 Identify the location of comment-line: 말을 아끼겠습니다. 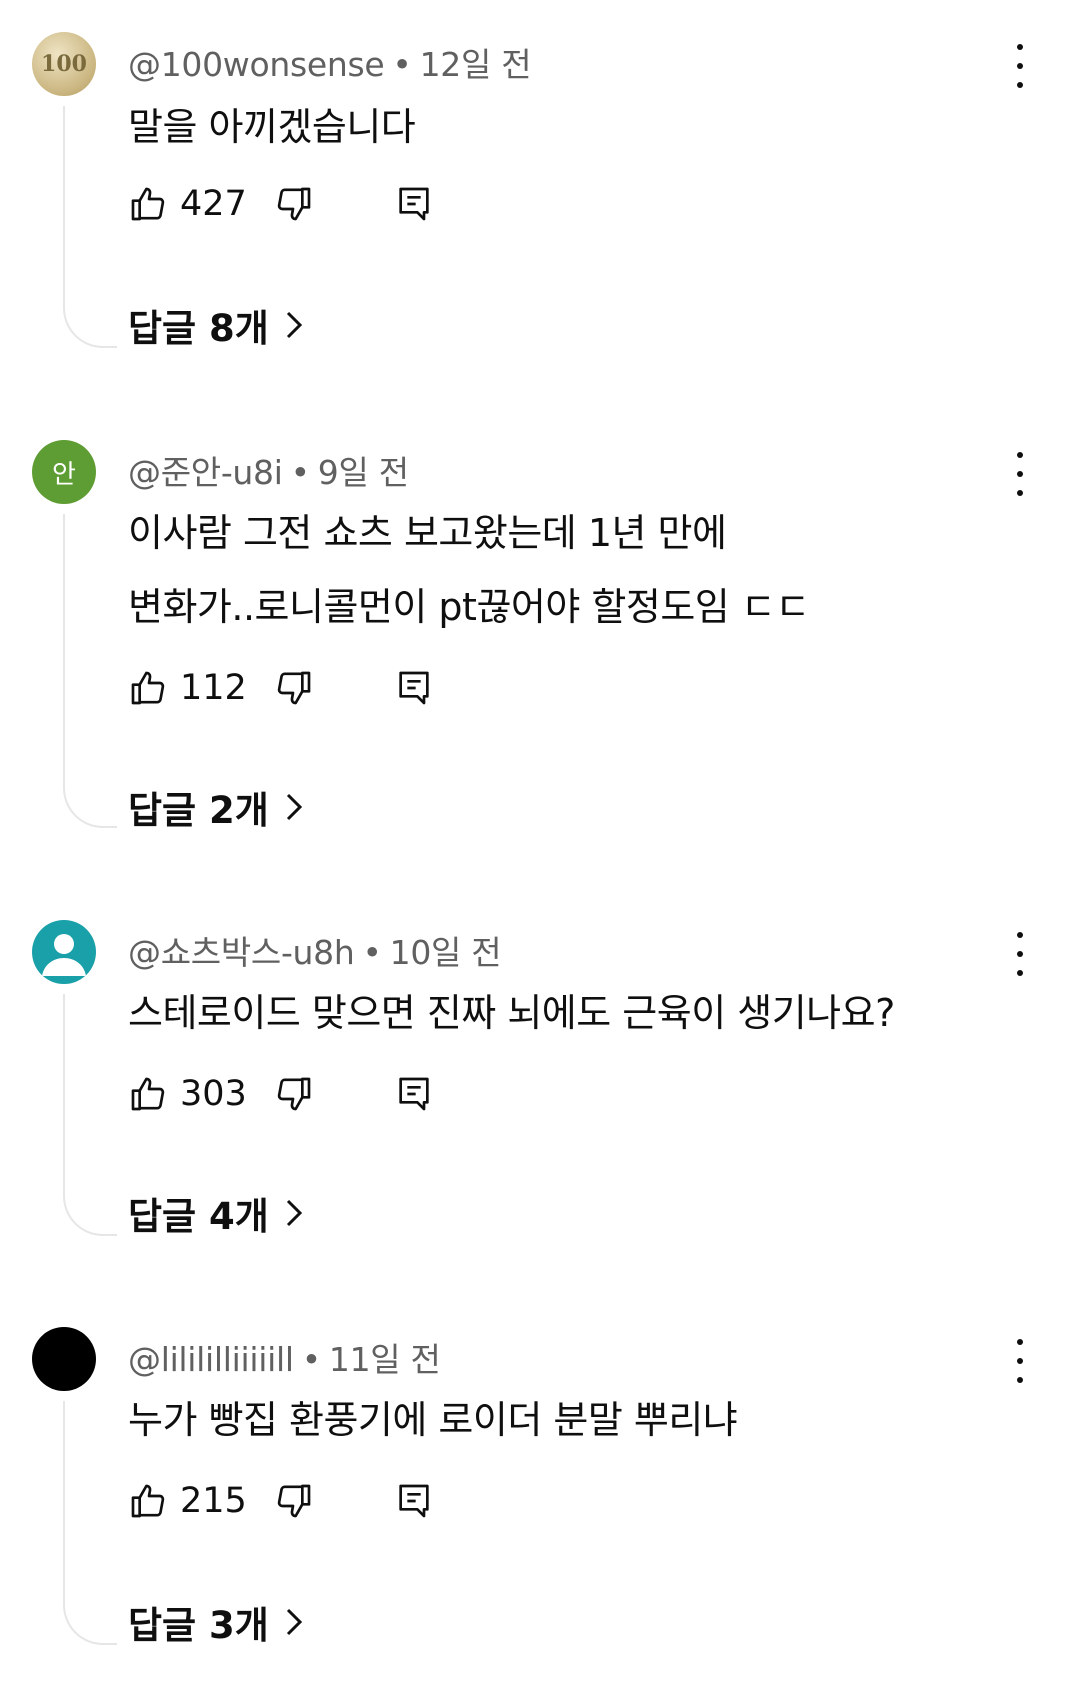
(272, 127).